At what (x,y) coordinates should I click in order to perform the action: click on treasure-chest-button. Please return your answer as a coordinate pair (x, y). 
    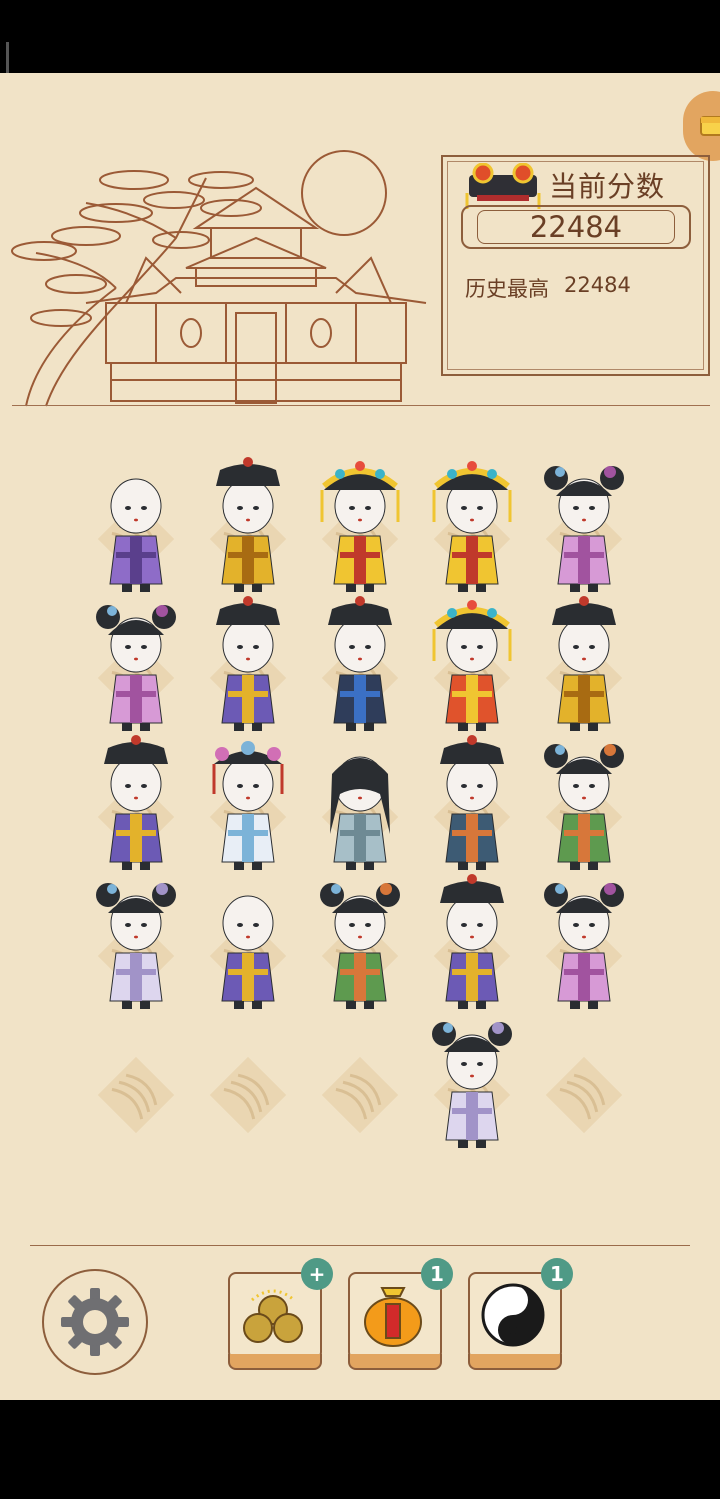
    Looking at the image, I should click on (701, 126).